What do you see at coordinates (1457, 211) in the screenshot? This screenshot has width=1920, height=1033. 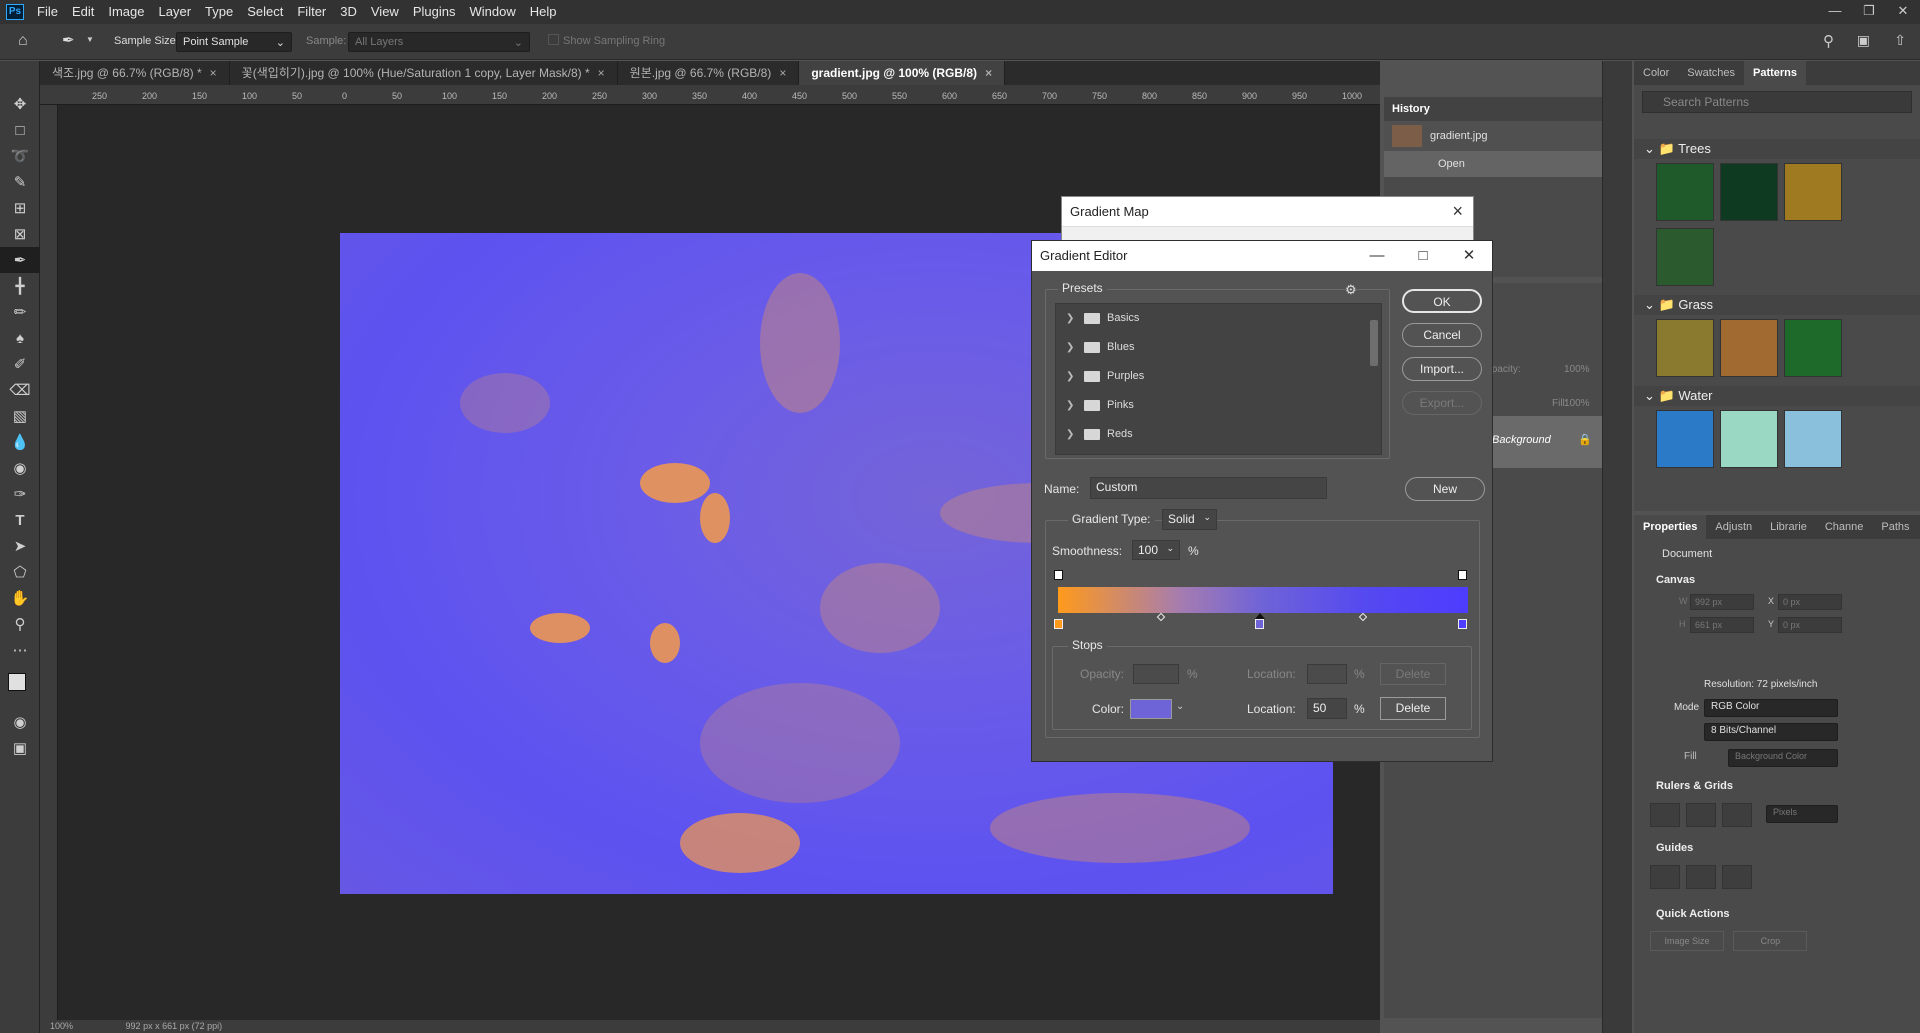 I see `close-icon: ×` at bounding box center [1457, 211].